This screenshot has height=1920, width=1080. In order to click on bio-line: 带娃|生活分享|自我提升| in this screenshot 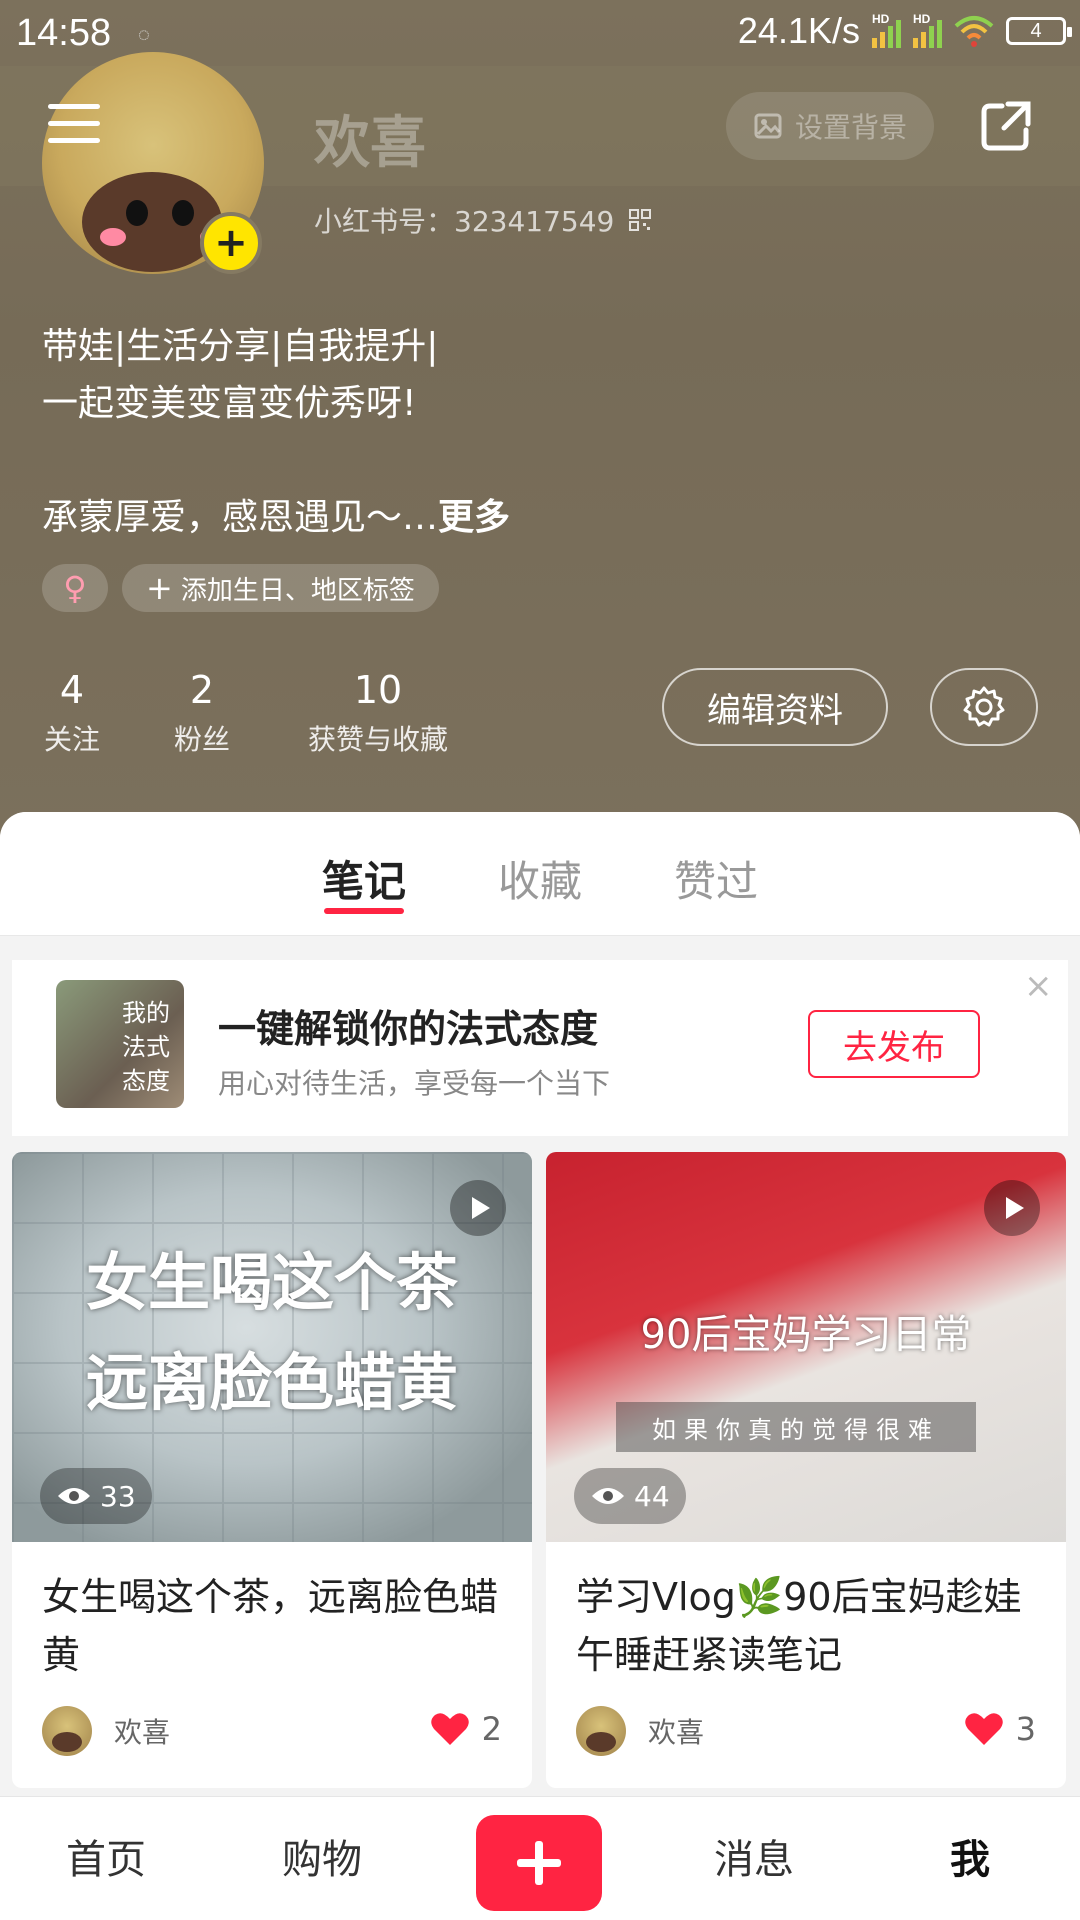, I will do `click(240, 346)`.